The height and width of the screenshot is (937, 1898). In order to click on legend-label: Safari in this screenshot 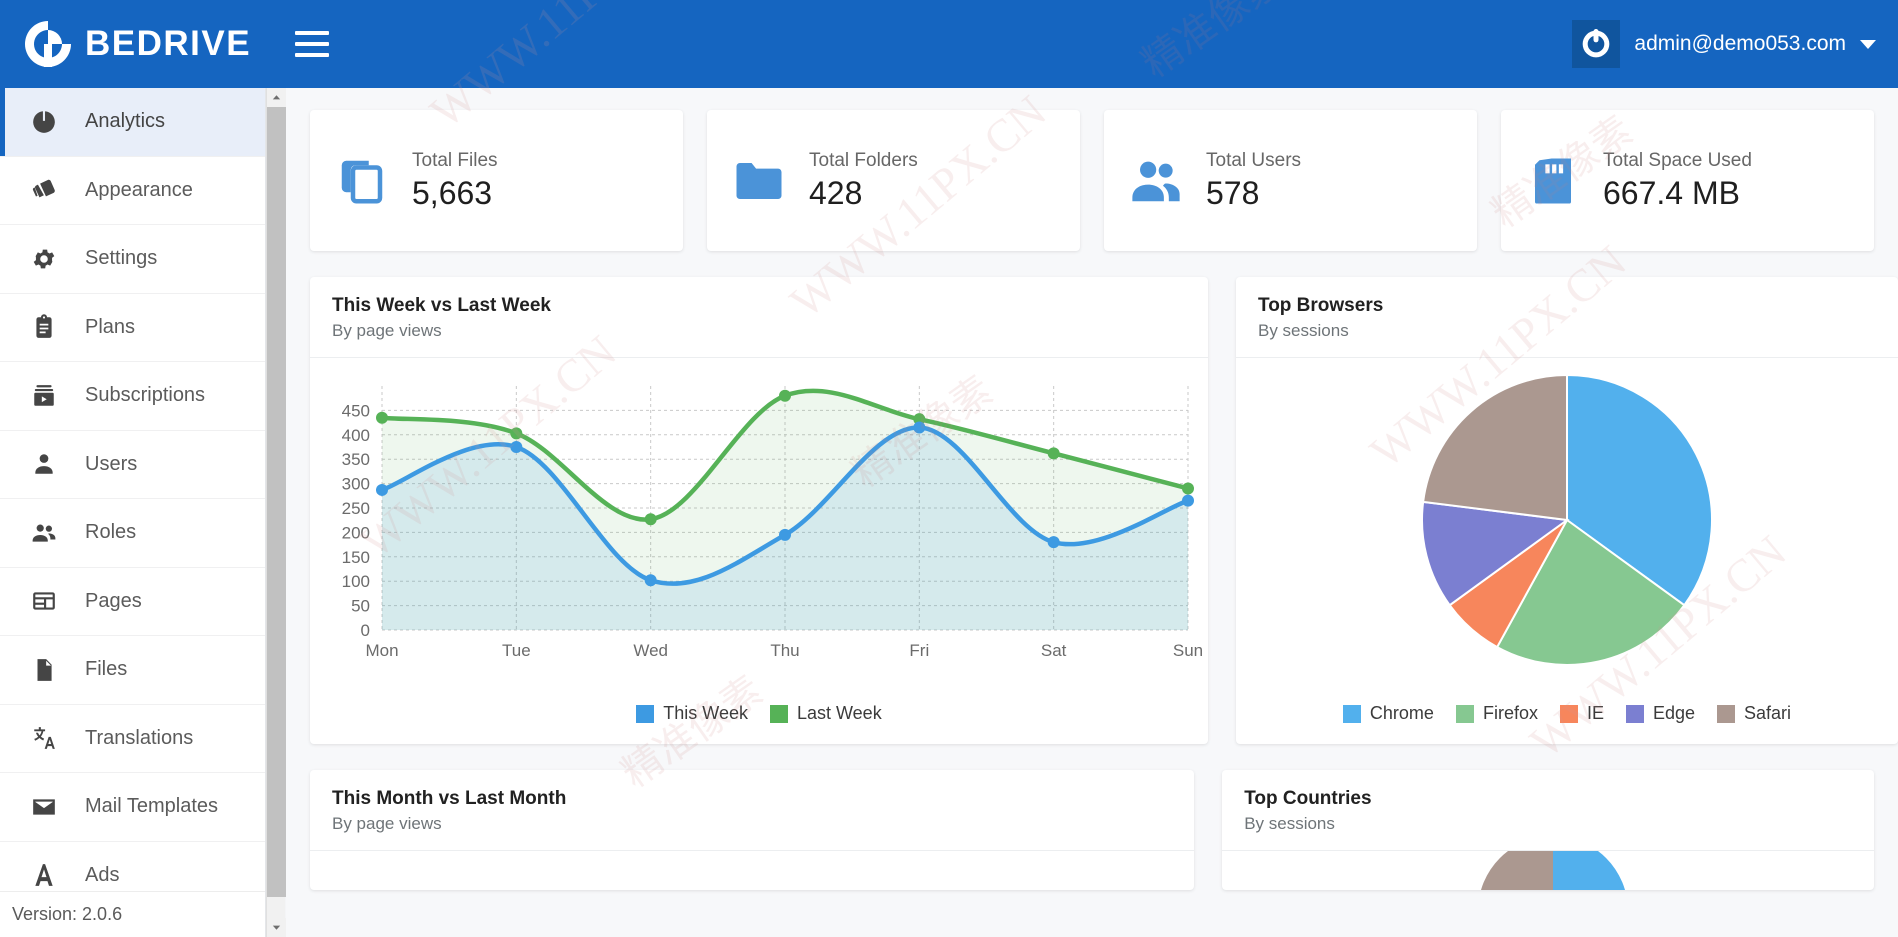, I will do `click(1768, 713)`.